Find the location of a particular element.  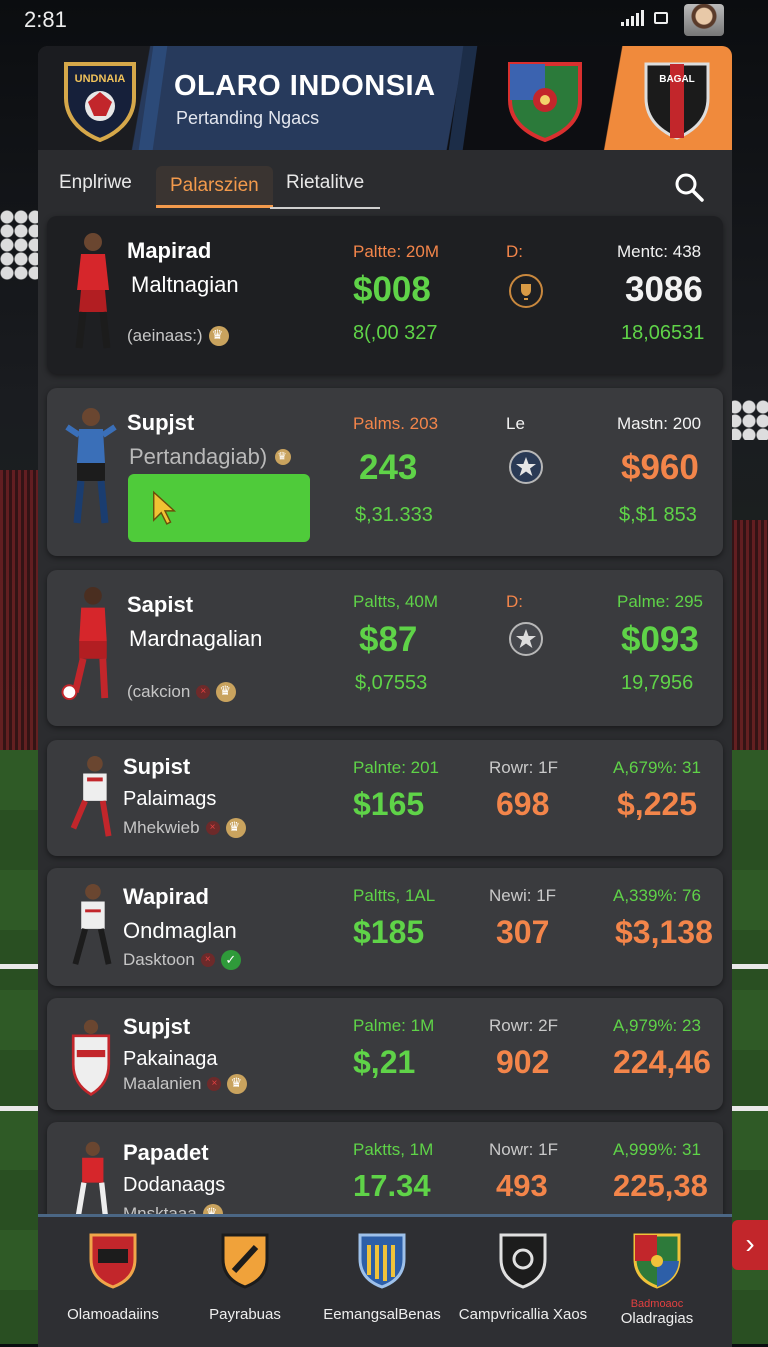

stat-label: Paltts, 40M is located at coordinates (396, 601).